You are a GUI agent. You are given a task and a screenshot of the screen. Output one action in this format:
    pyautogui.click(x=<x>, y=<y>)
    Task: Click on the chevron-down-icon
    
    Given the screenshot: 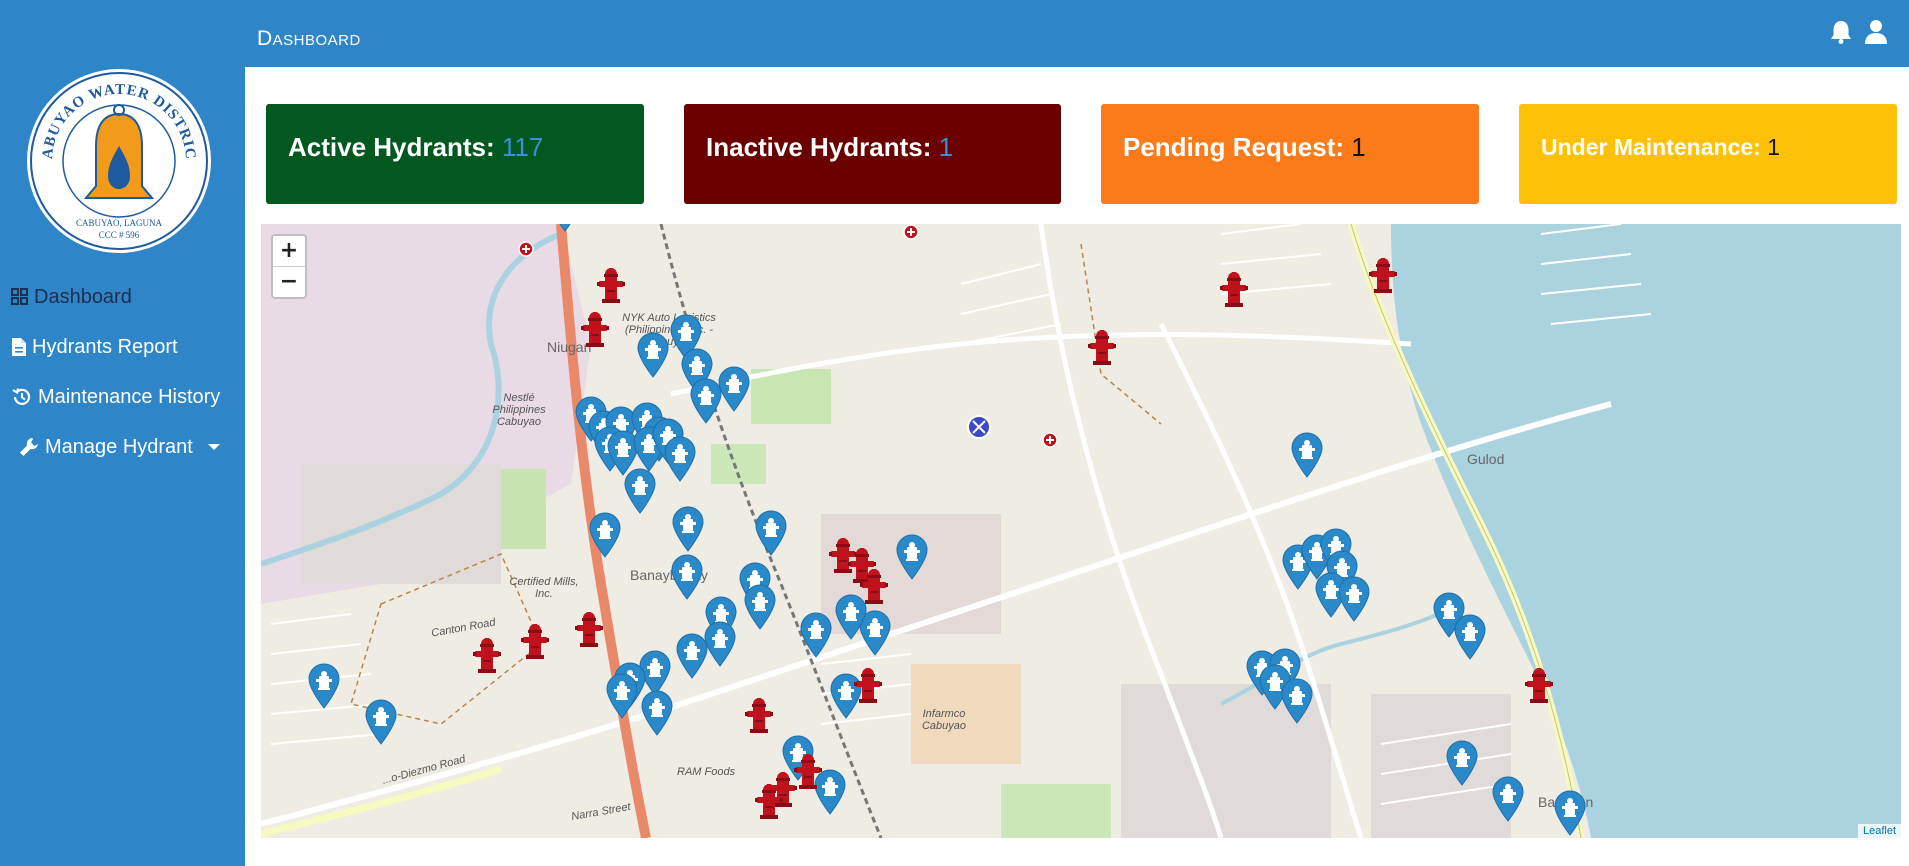 What is the action you would take?
    pyautogui.click(x=214, y=447)
    